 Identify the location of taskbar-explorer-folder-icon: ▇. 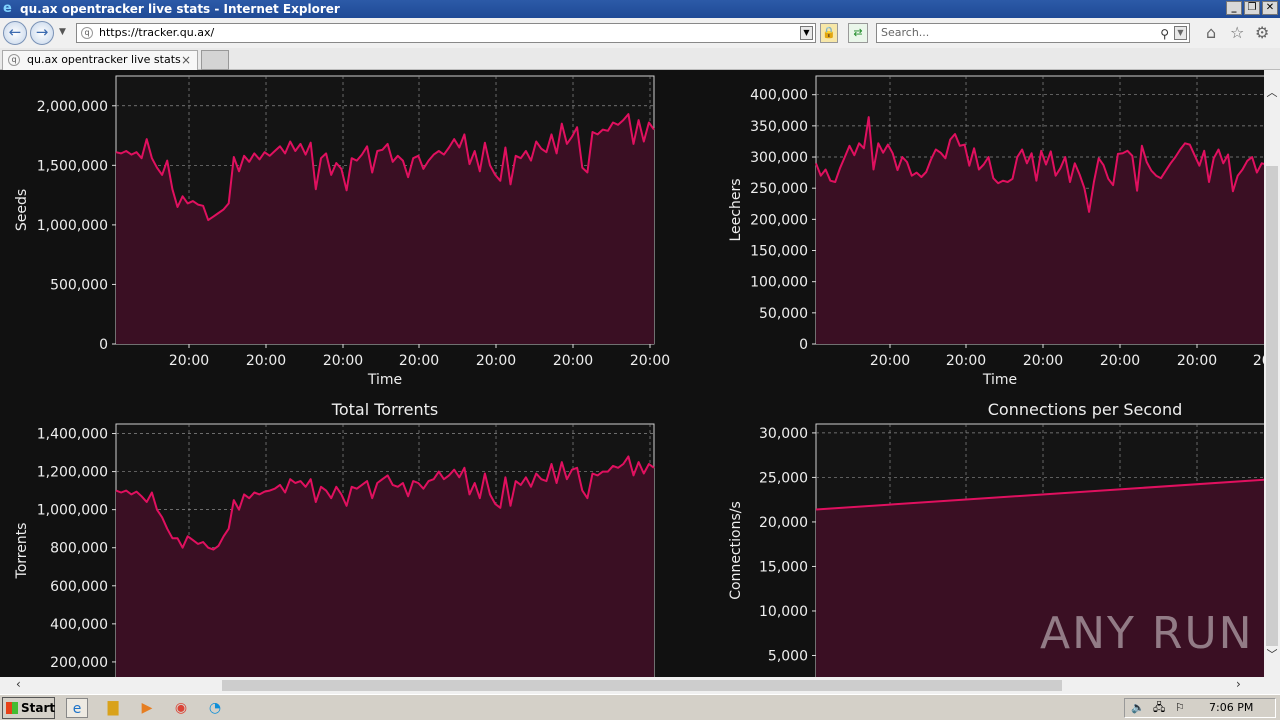
(113, 708).